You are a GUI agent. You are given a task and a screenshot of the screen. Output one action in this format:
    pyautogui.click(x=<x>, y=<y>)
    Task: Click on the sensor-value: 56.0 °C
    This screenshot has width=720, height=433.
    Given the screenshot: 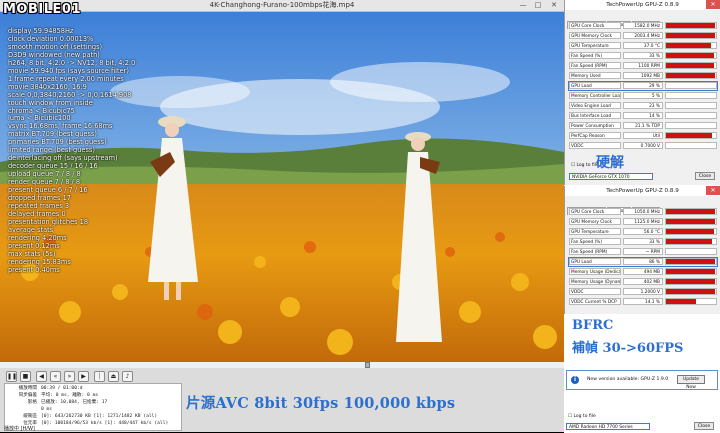 What is the action you would take?
    pyautogui.click(x=643, y=231)
    